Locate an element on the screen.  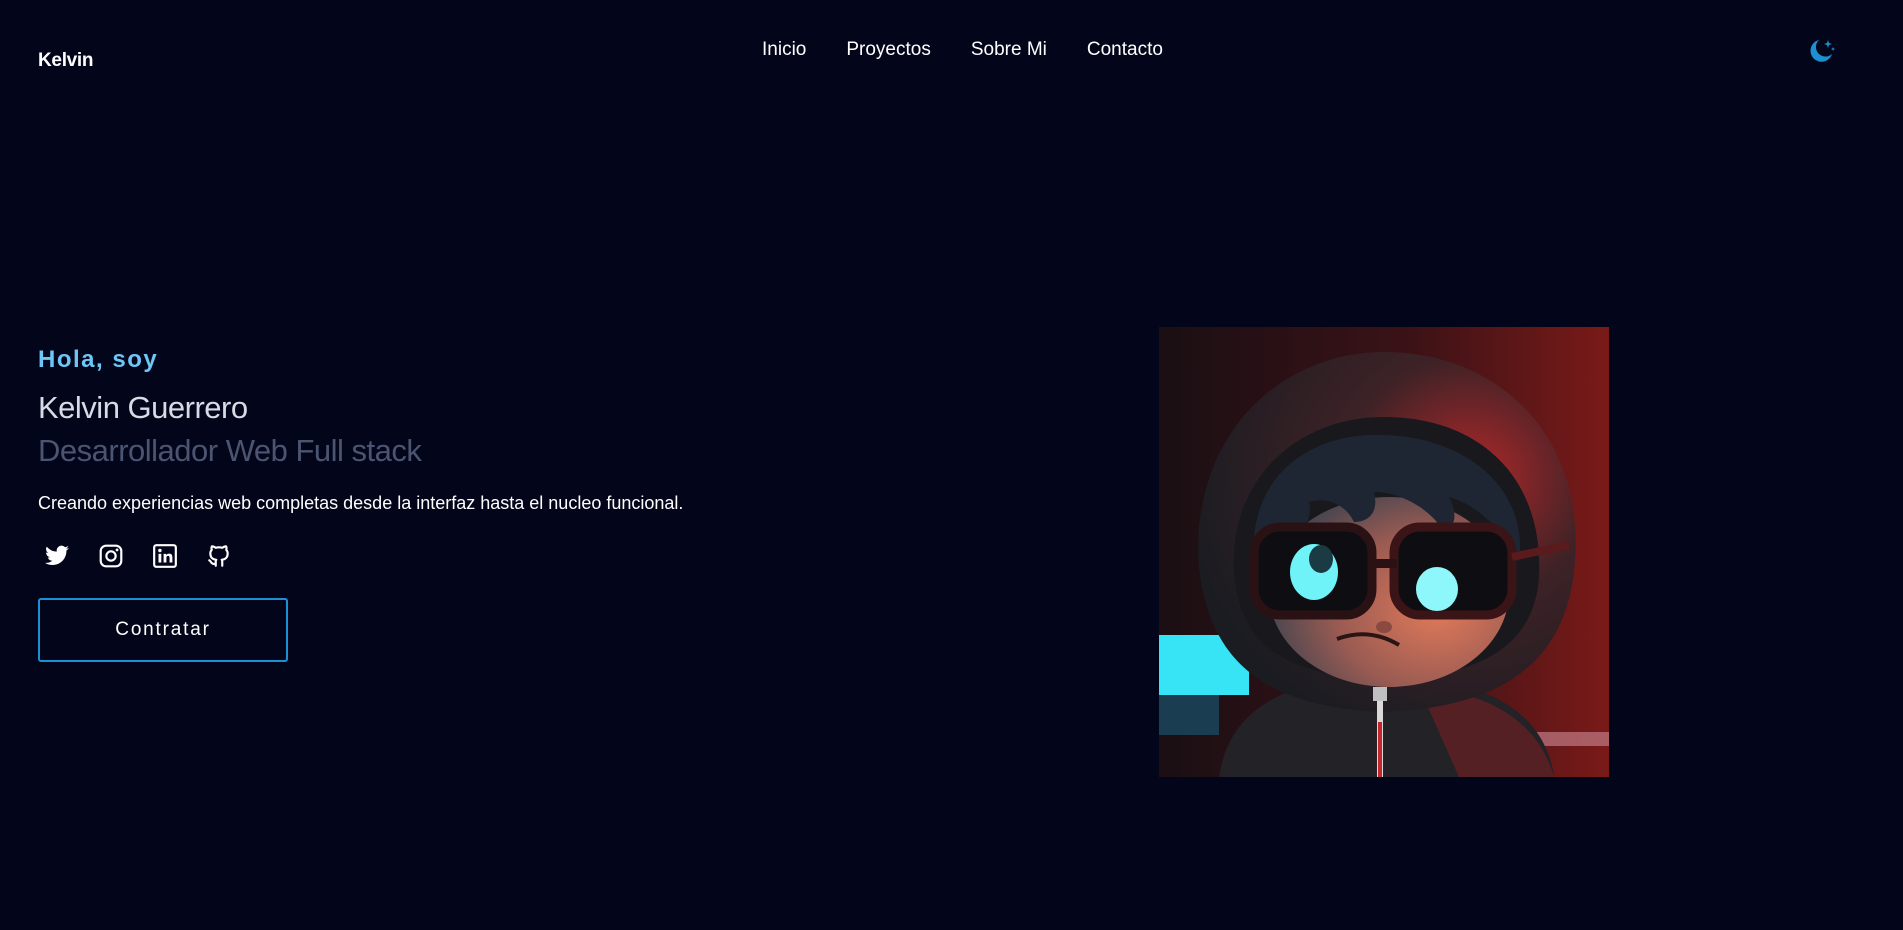
moon-stars-icon is located at coordinates (1822, 51).